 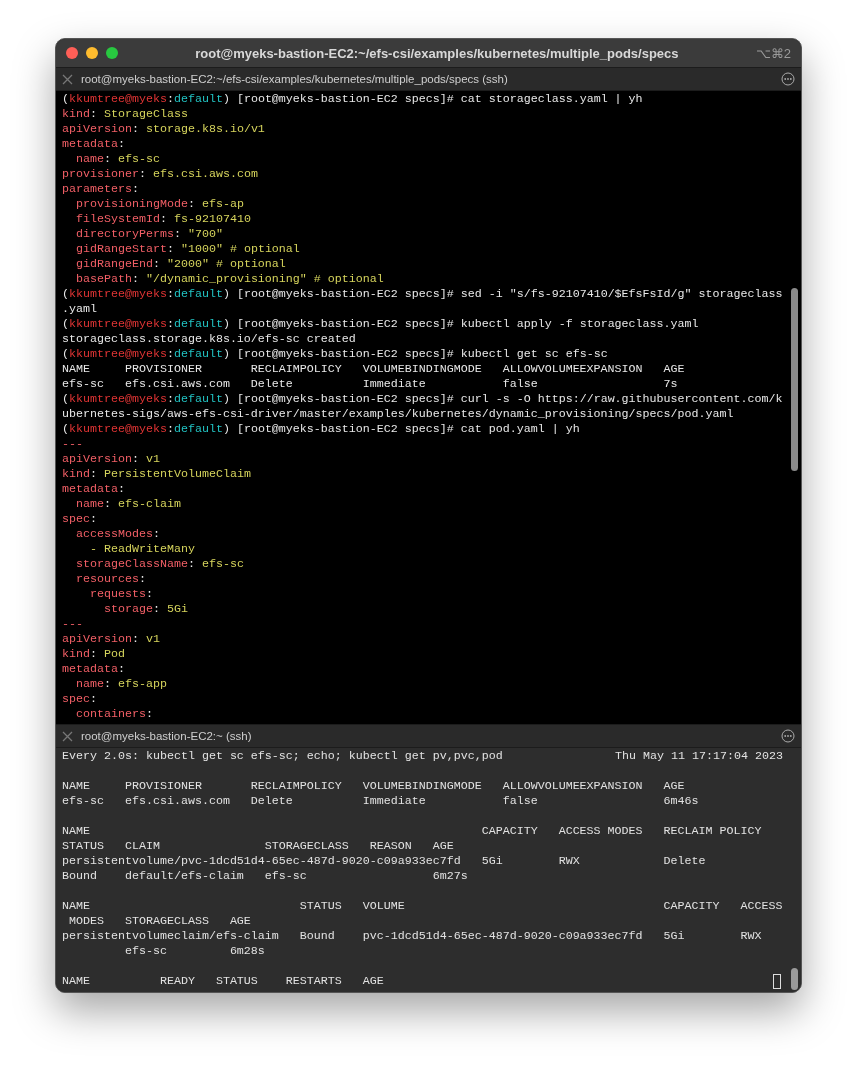 What do you see at coordinates (114, 714) in the screenshot?
I see `terminal-line: containers:` at bounding box center [114, 714].